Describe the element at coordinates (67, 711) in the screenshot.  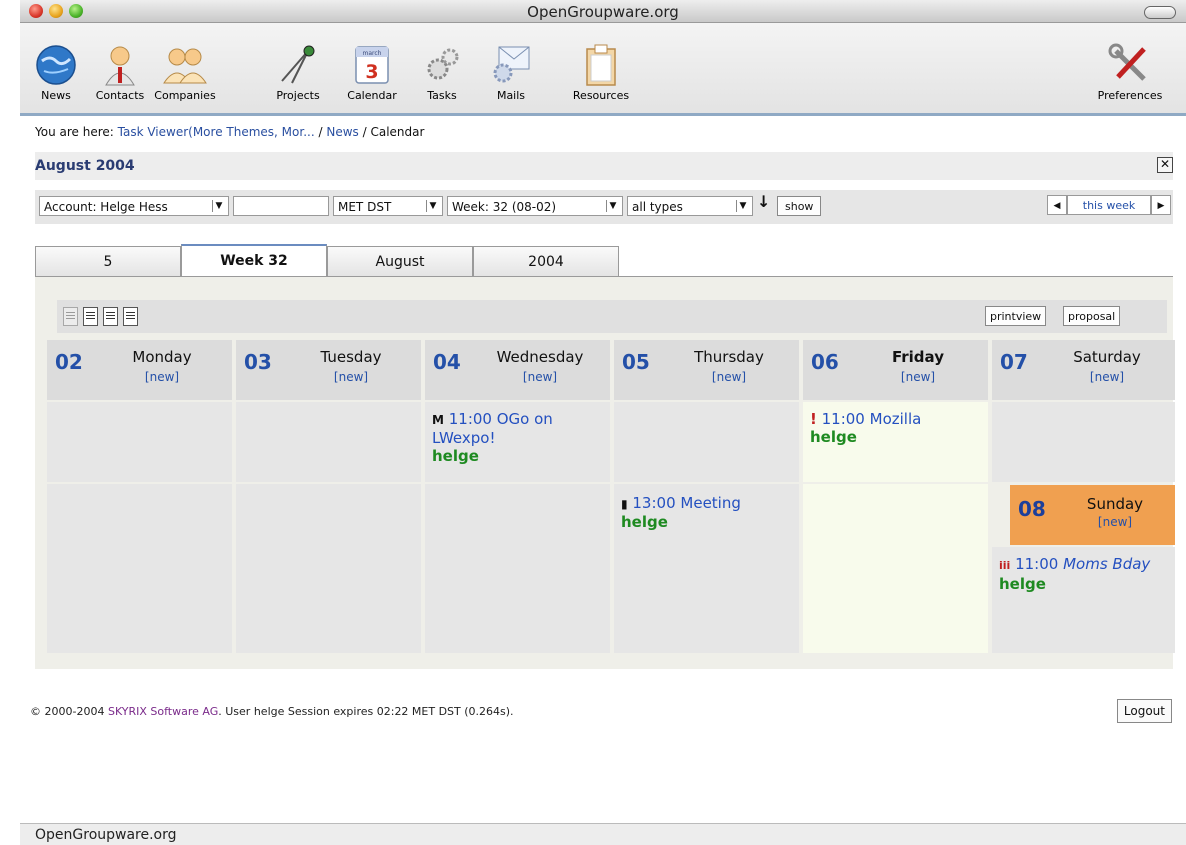
I see `copyright-text: © 2000-2004` at that location.